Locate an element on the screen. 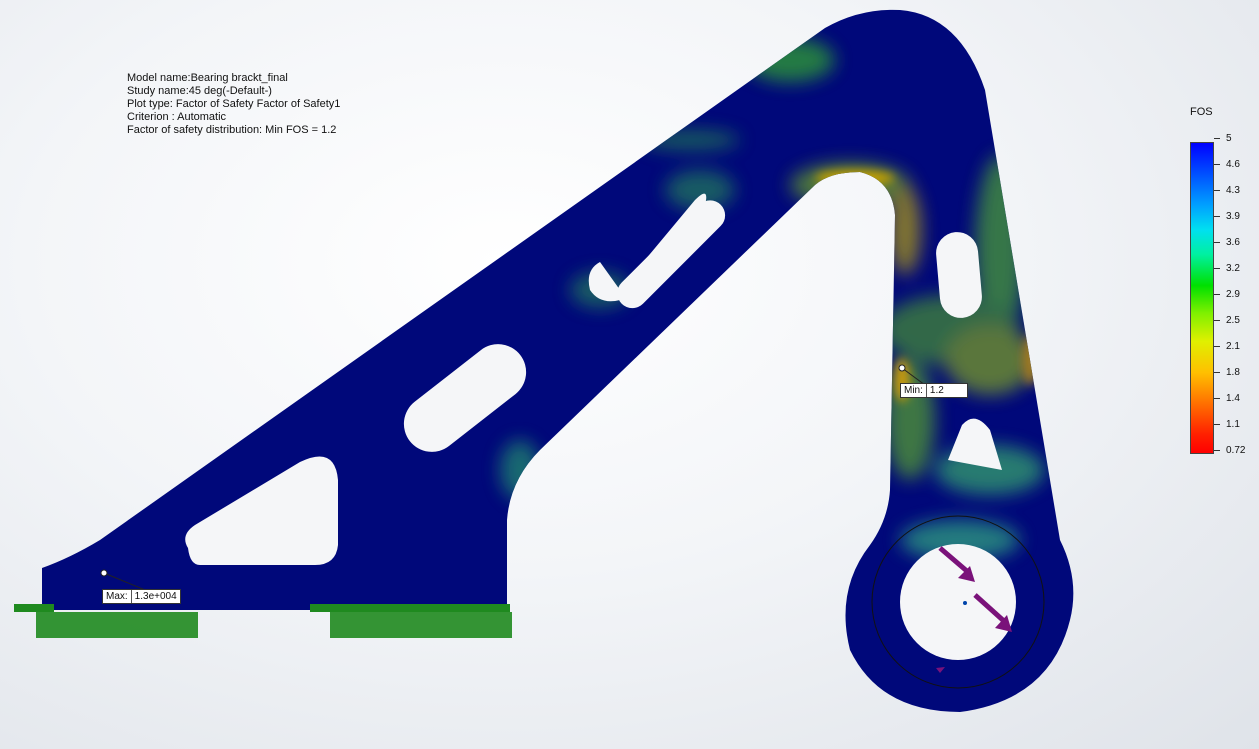 This screenshot has width=1259, height=749. legend-tick-label: 3.2 is located at coordinates (1227, 268).